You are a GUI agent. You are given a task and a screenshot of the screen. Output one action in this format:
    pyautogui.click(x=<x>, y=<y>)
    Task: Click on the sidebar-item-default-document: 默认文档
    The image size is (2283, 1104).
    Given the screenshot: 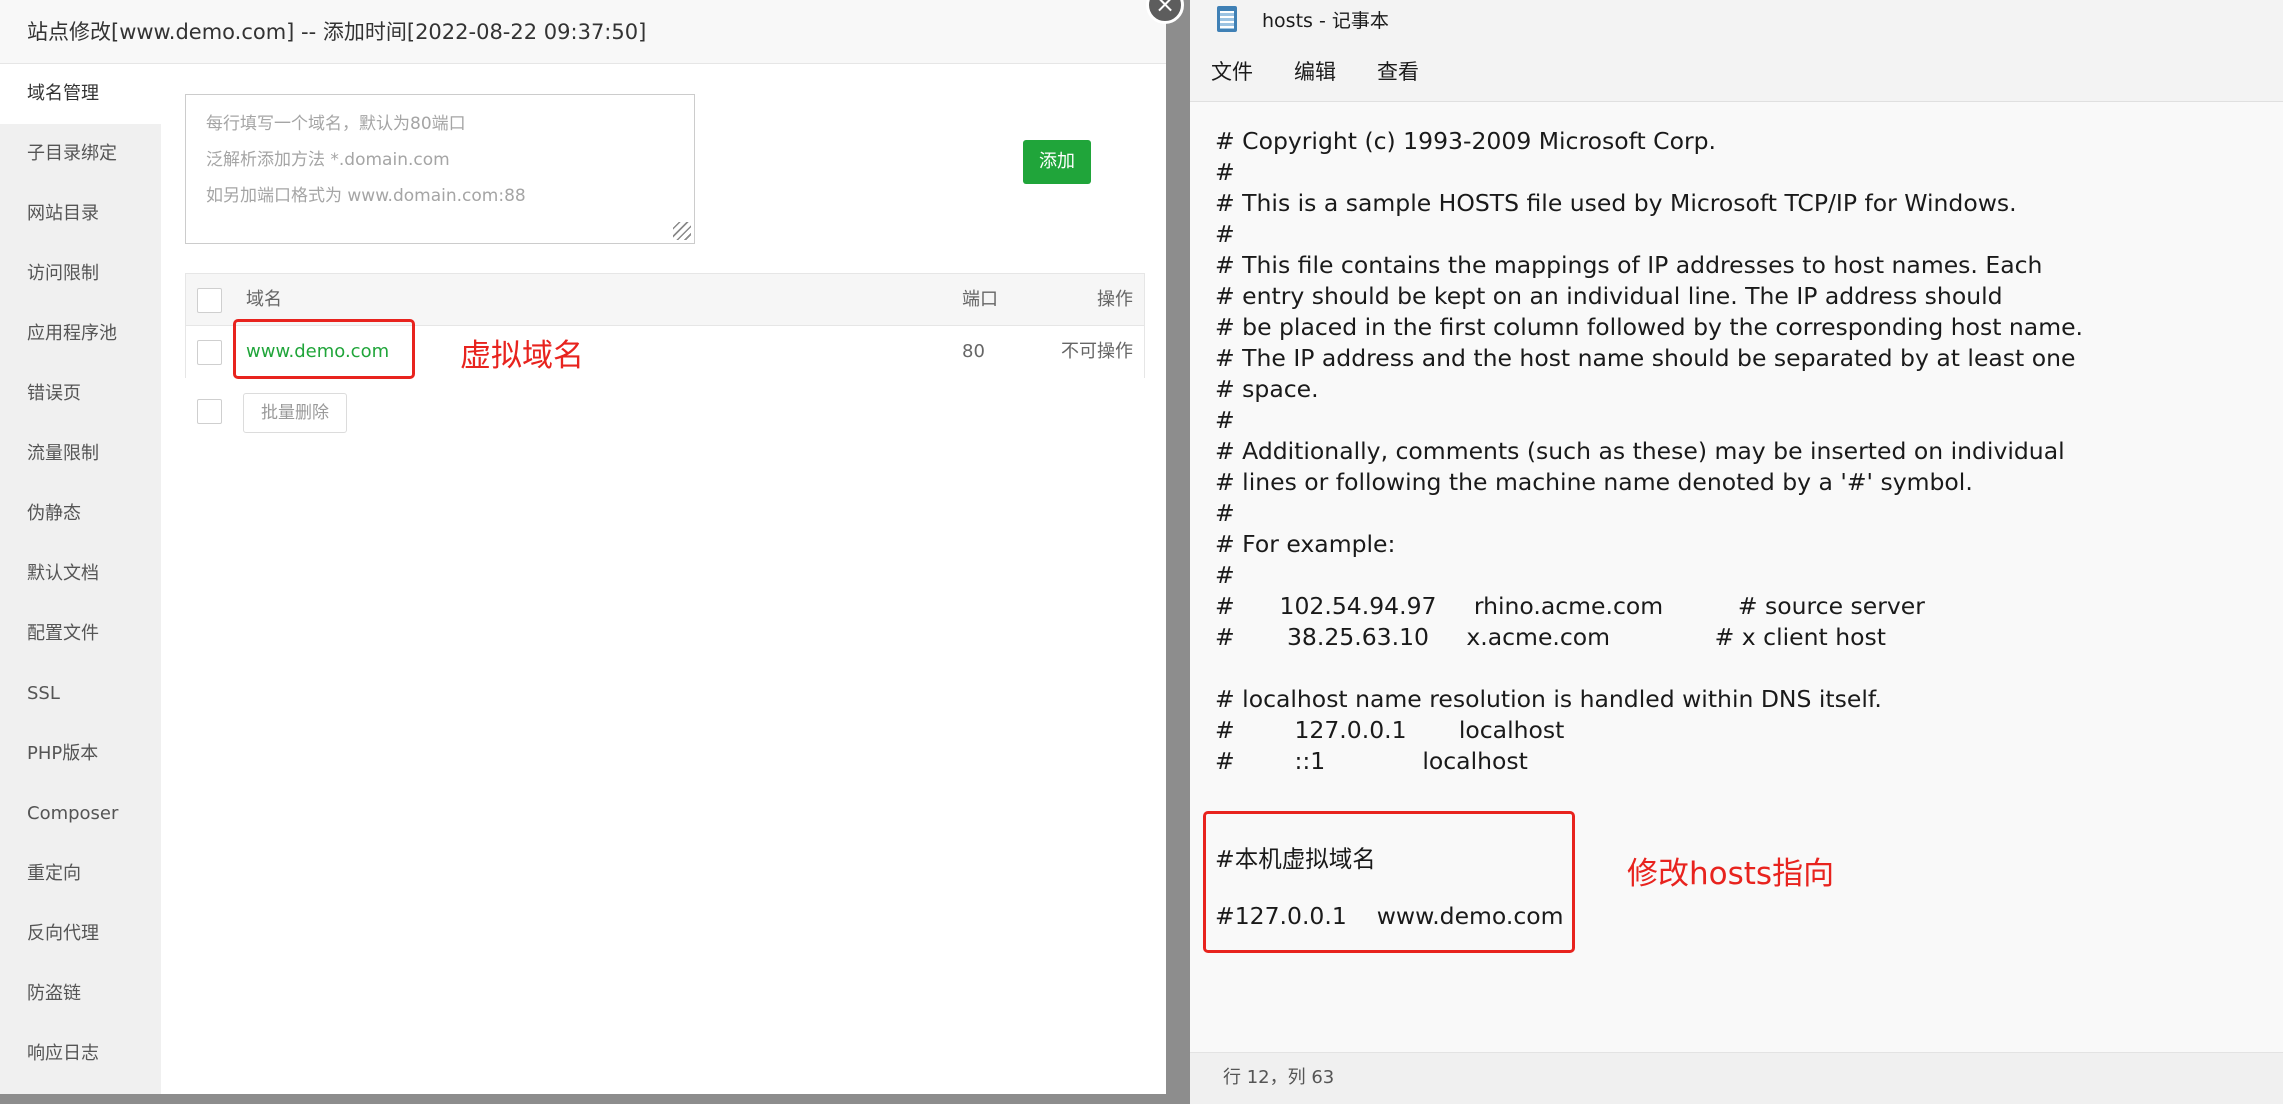 What is the action you would take?
    pyautogui.click(x=80, y=574)
    